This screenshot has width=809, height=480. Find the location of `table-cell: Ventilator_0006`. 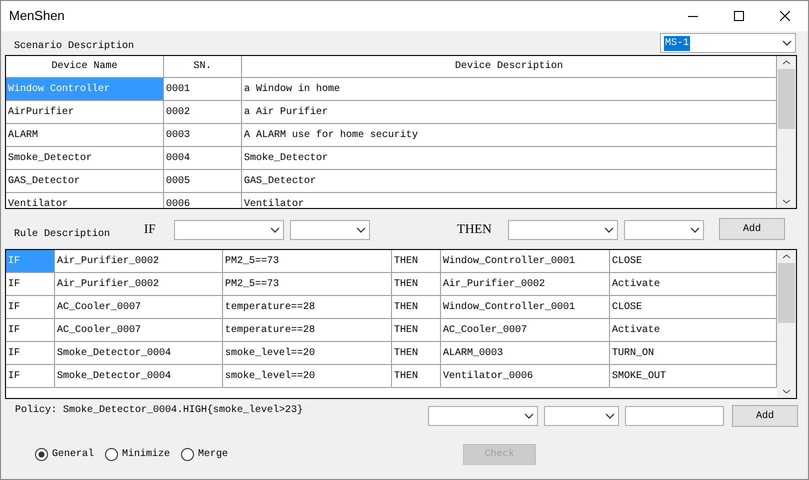

table-cell: Ventilator_0006 is located at coordinates (525, 376).